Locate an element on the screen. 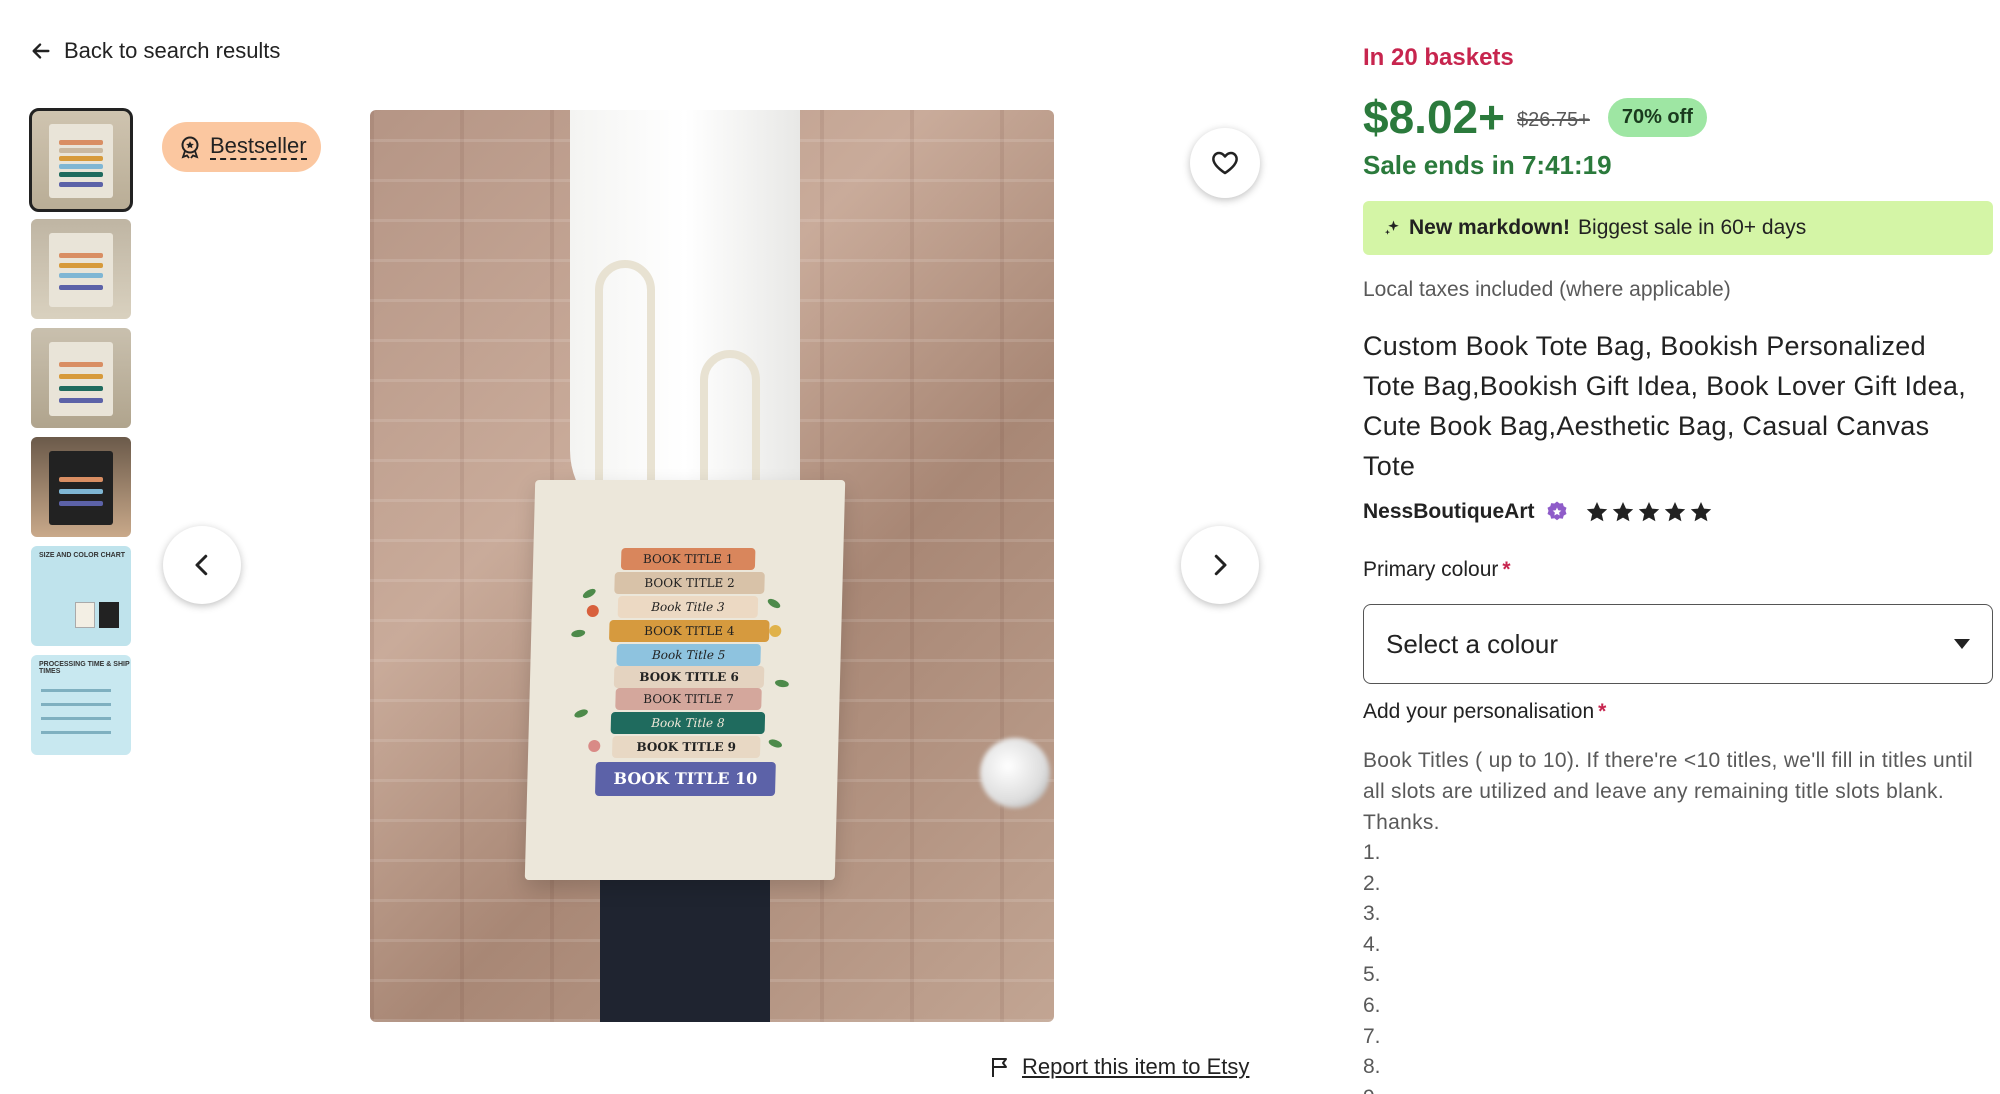 The image size is (2000, 1094). flag-icon is located at coordinates (999, 1067).